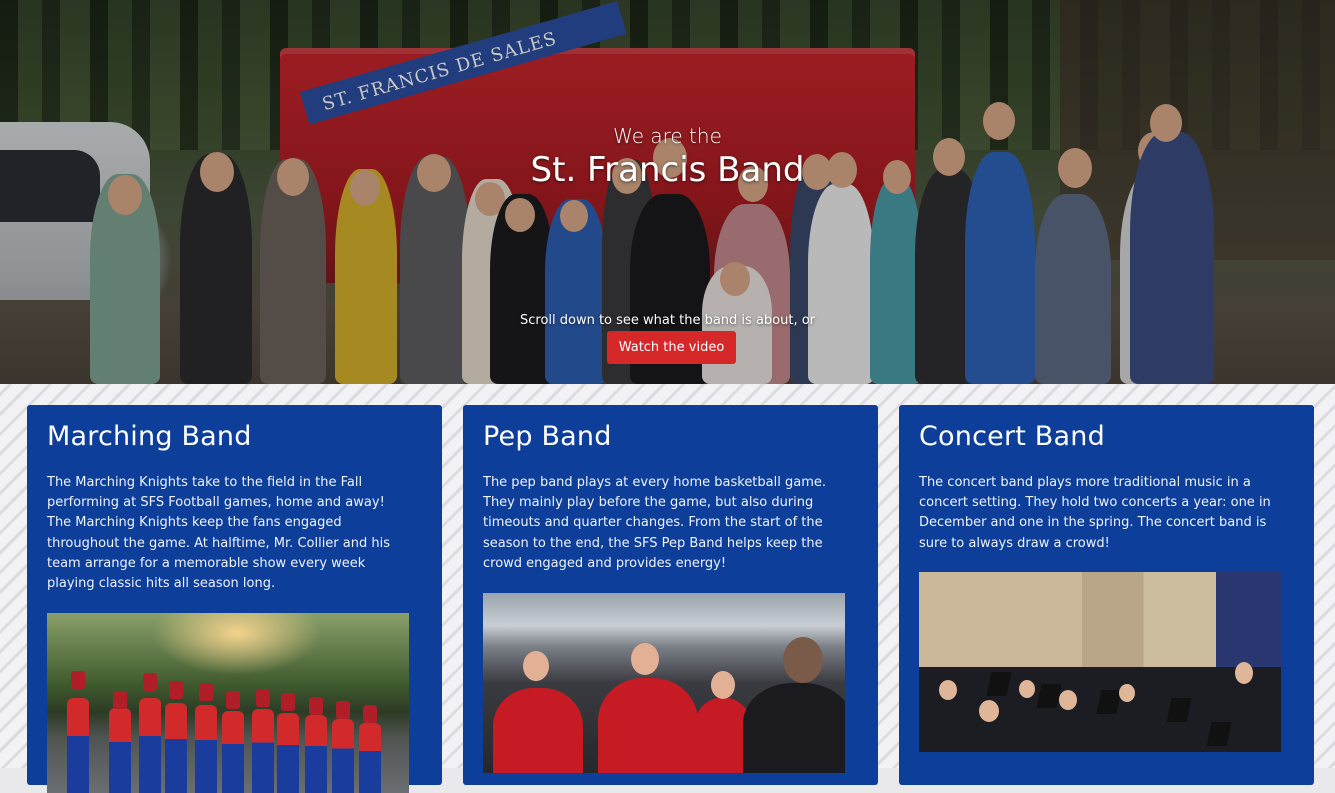 The width and height of the screenshot is (1335, 793). I want to click on card-title: Marching Band, so click(149, 436).